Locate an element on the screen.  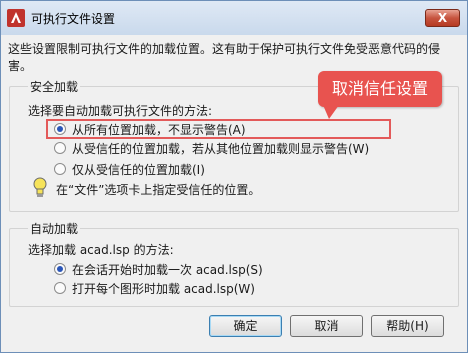
annotation-callout: 取消信任设置 is located at coordinates (380, 89).